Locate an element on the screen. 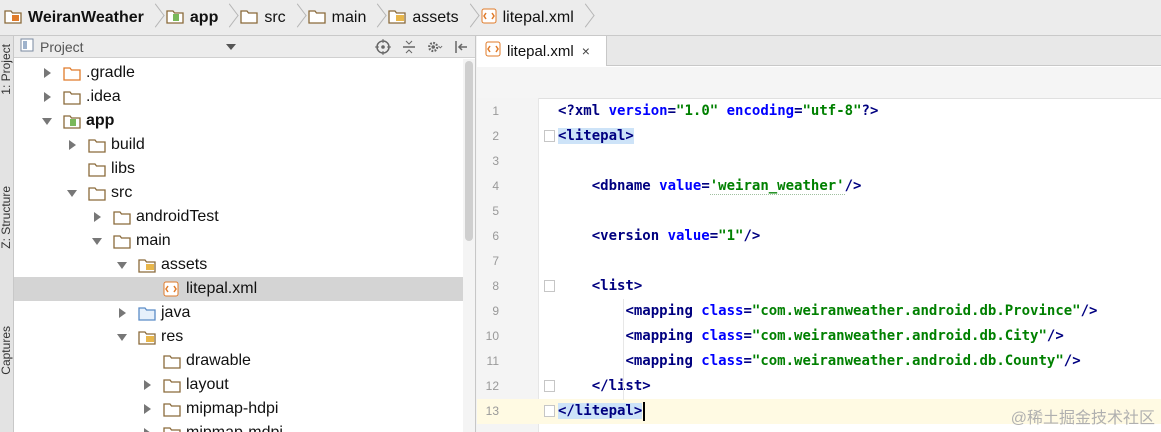 This screenshot has height=432, width=1161. code-line: 2 <litepal> is located at coordinates (819, 136).